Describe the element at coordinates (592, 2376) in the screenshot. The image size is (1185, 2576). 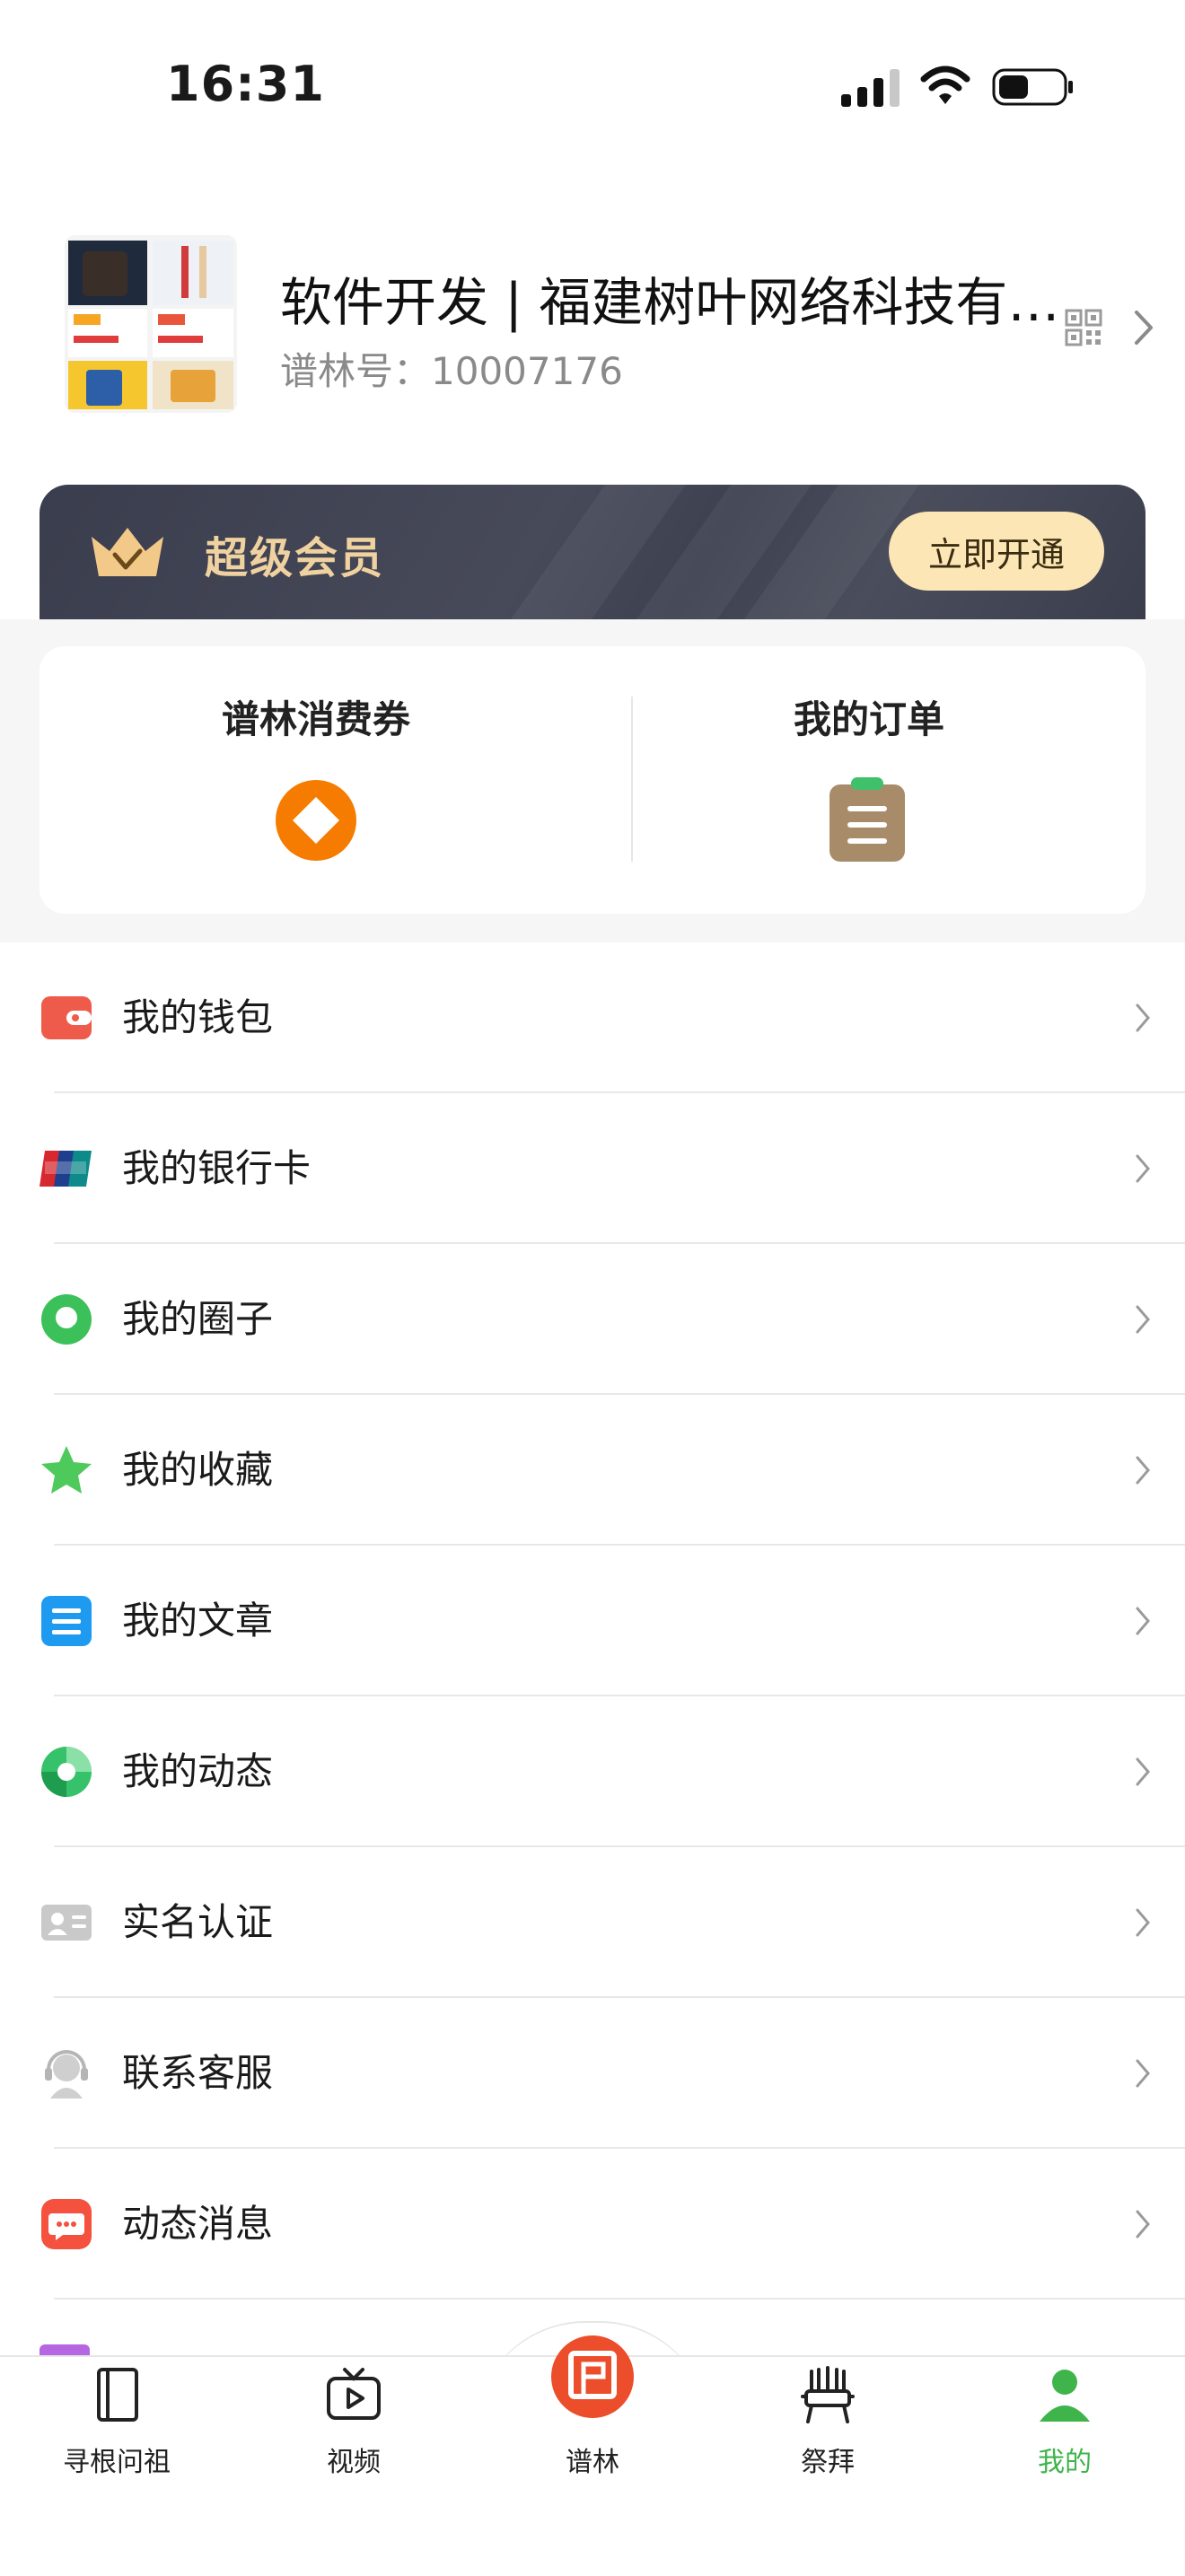
I see `pulin-logo-icon` at that location.